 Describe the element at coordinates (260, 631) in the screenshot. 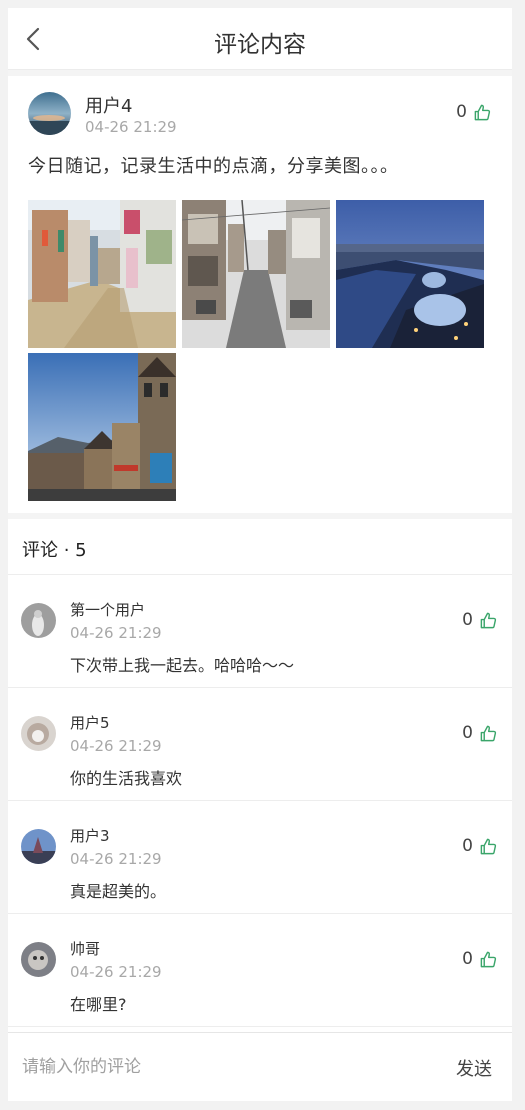

I see `comment-item: 第一个用户 04-26 21:29 下次带上我一起去。哈哈哈～～ 0` at that location.